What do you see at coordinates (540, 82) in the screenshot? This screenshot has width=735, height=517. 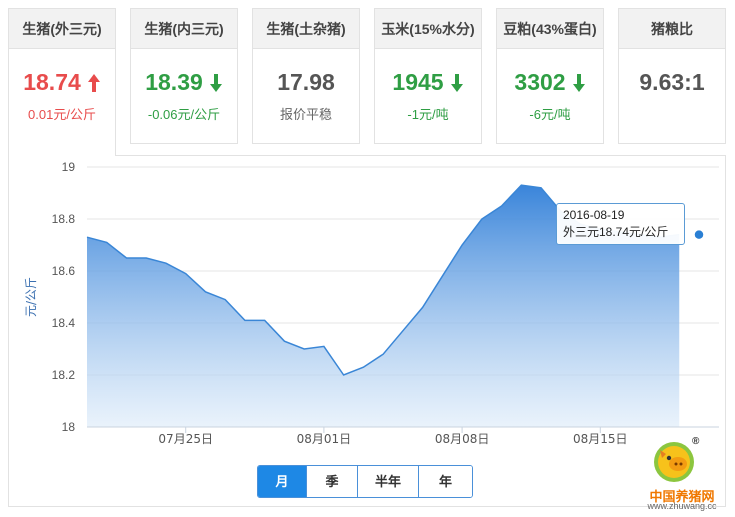 I see `price-value: 3302` at bounding box center [540, 82].